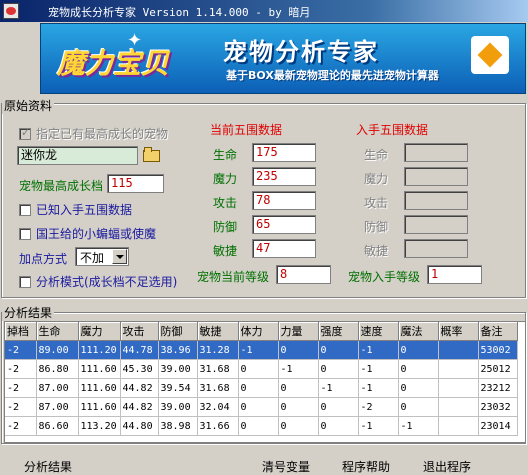 The height and width of the screenshot is (475, 528). What do you see at coordinates (151, 154) in the screenshot?
I see `open-folder-icon` at bounding box center [151, 154].